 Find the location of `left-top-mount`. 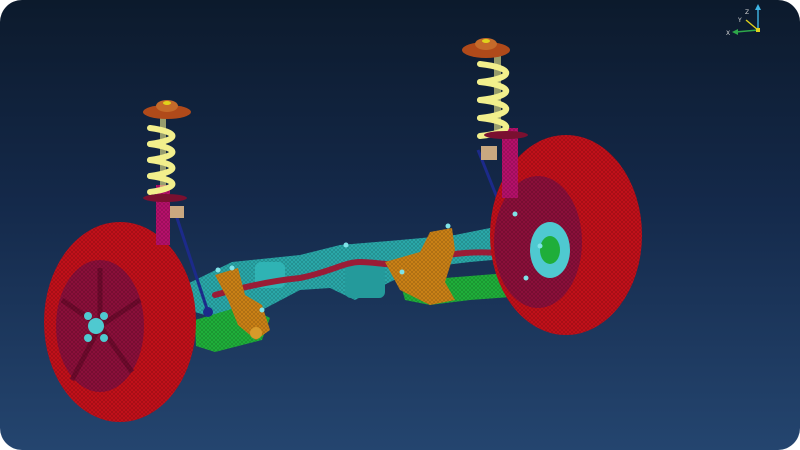

left-top-mount is located at coordinates (167, 109).